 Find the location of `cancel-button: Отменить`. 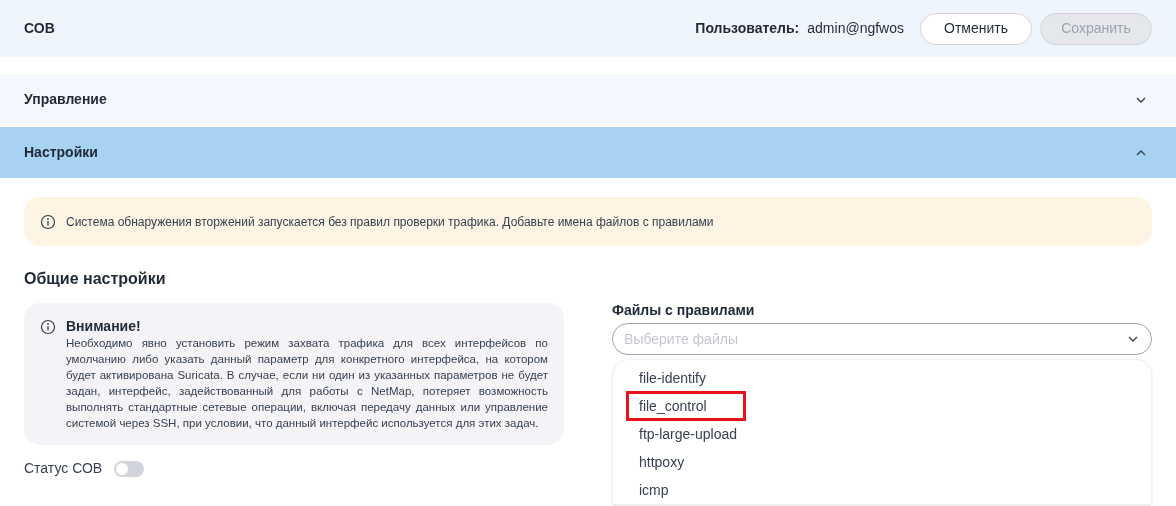

cancel-button: Отменить is located at coordinates (976, 28).